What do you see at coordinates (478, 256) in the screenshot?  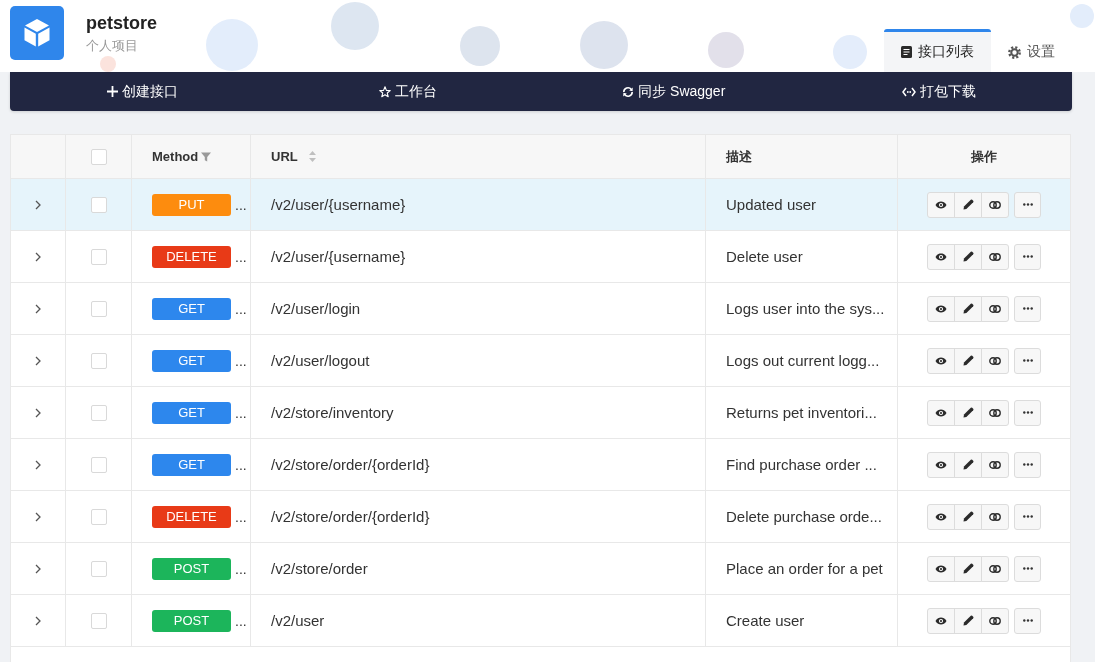 I see `url-cell: /v2/user/{username}` at bounding box center [478, 256].